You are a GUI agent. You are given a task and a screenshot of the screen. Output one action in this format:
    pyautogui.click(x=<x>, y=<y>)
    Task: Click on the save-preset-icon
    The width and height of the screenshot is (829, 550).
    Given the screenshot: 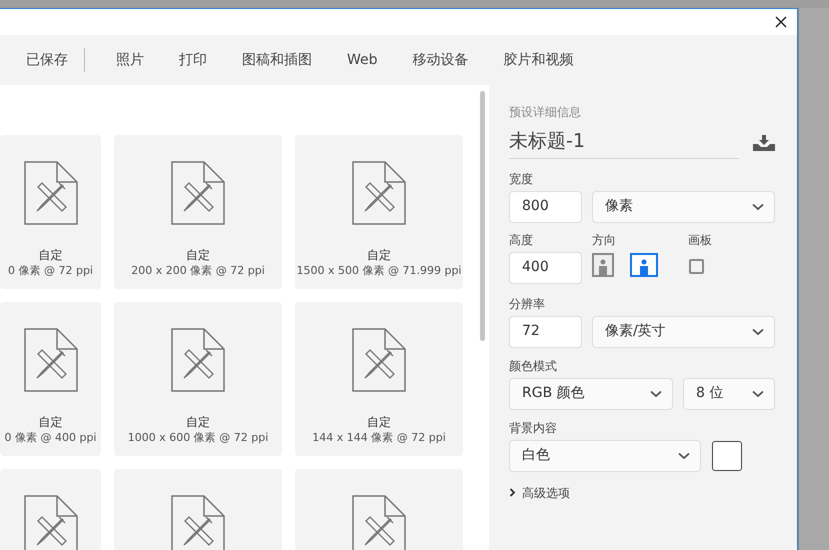 What is the action you would take?
    pyautogui.click(x=764, y=142)
    